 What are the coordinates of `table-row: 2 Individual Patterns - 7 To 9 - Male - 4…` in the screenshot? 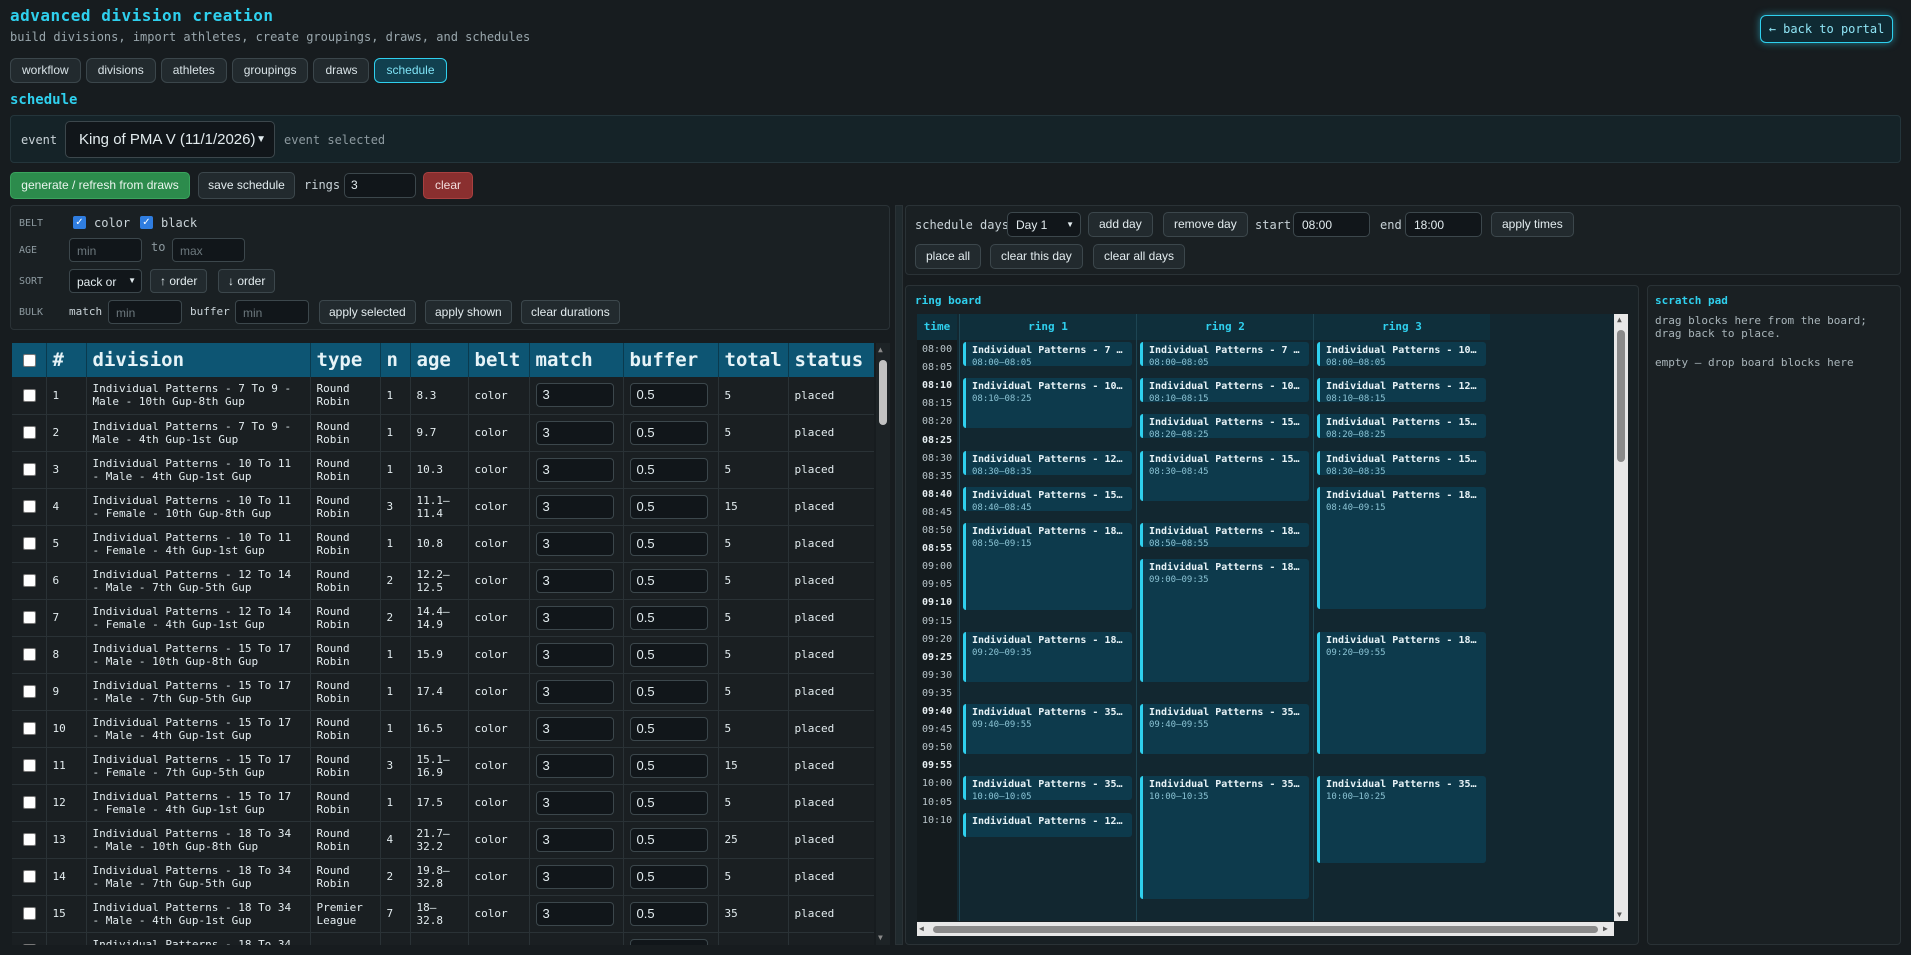 It's located at (443, 433).